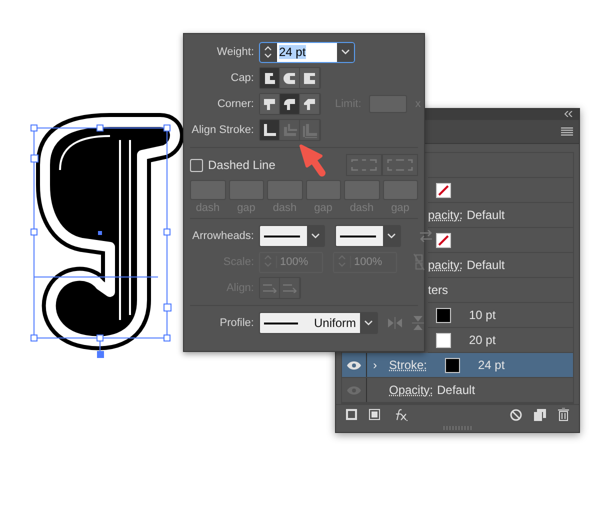 The width and height of the screenshot is (599, 507). Describe the element at coordinates (309, 130) in the screenshot. I see `align-outside-icon` at that location.